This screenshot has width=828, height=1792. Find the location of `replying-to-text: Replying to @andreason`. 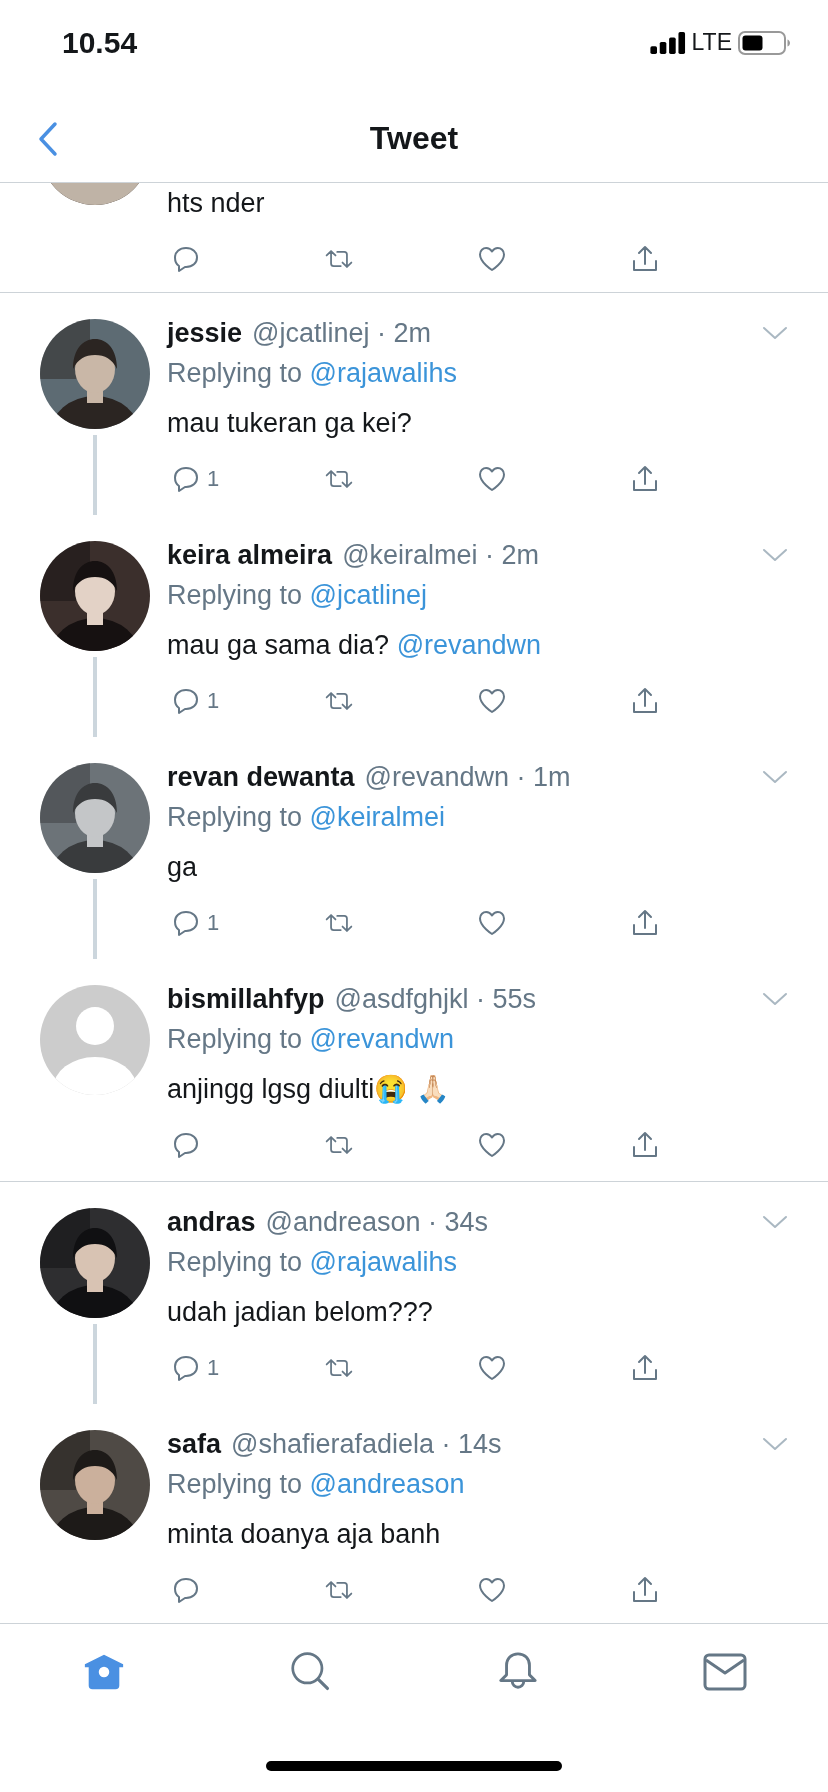

replying-to-text: Replying to @andreason is located at coordinates (316, 1484).